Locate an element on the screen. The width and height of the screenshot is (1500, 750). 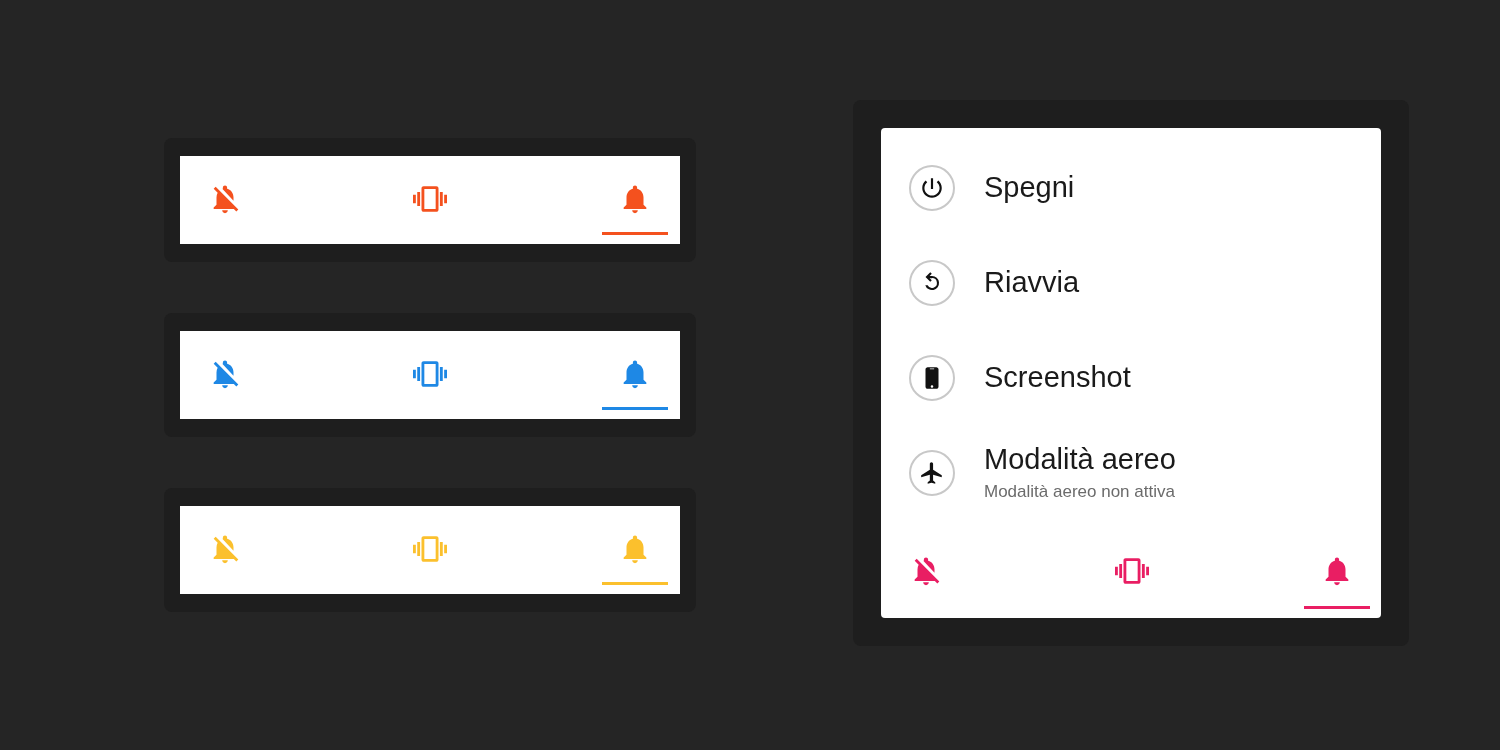
airplane-icon is located at coordinates (932, 472).